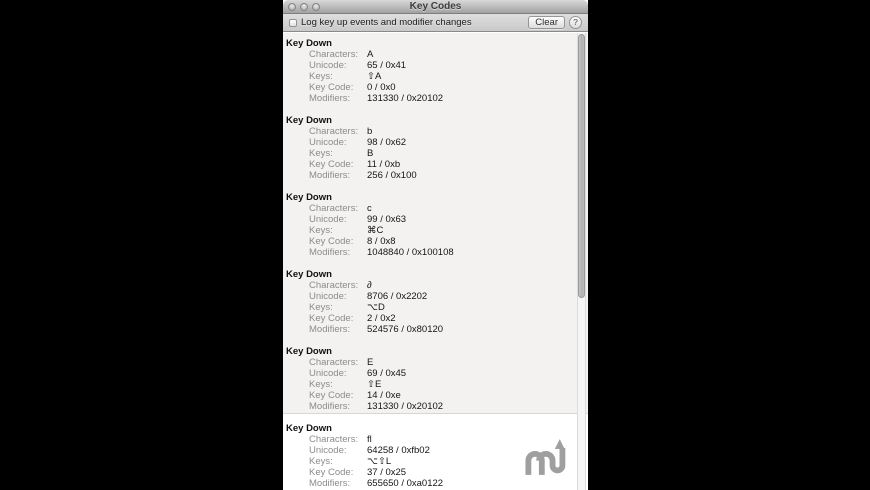  Describe the element at coordinates (441, 329) in the screenshot. I see `field-row: Modifiers: 524576 / 0x80120` at that location.